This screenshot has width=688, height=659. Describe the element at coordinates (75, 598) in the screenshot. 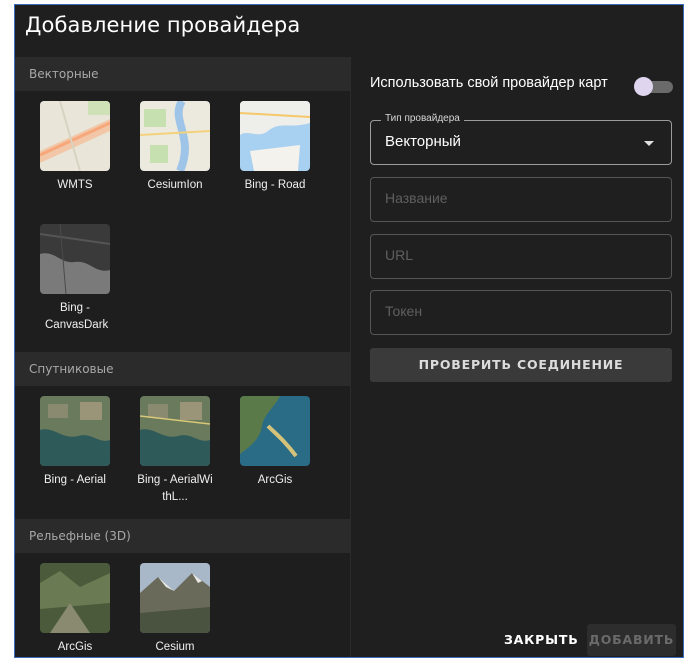

I see `arcgis-terrain-thumbnail` at that location.